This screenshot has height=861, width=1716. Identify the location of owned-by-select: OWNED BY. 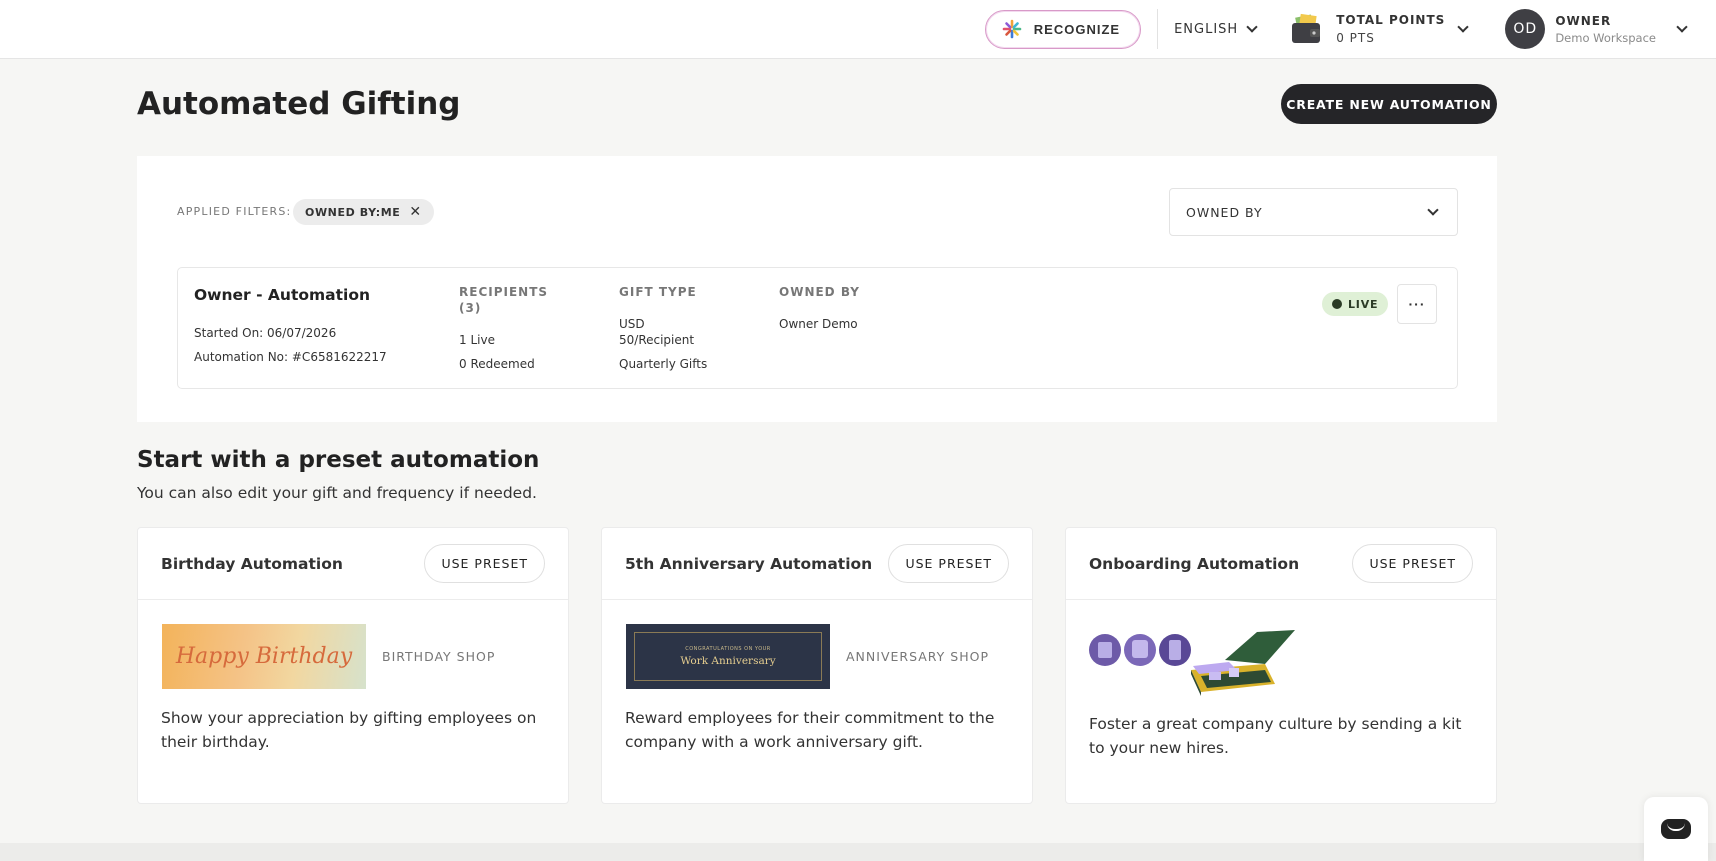
(1313, 212).